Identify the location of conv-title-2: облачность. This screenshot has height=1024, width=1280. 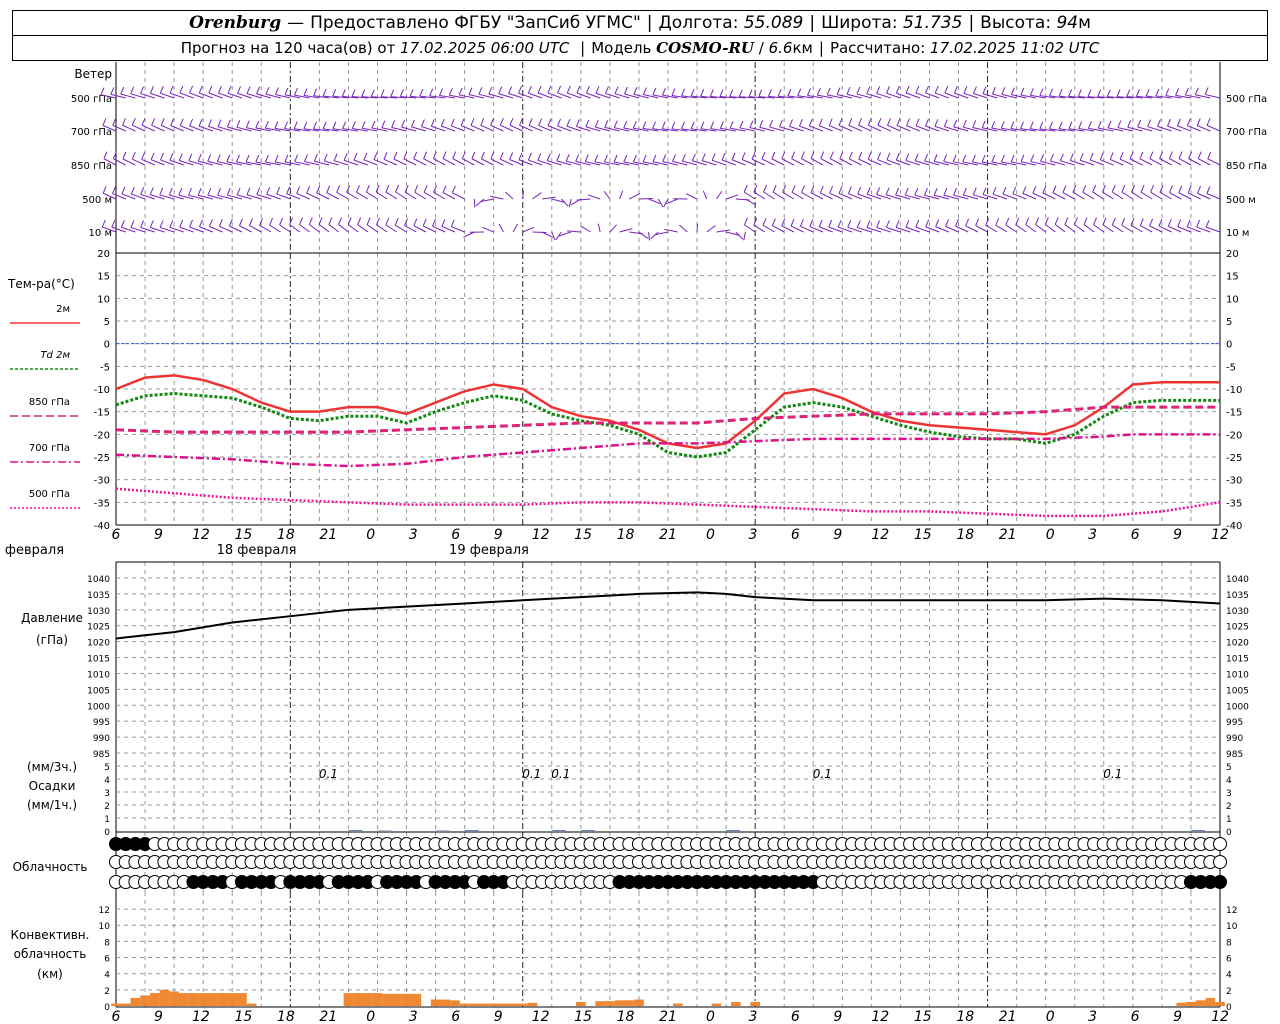
(50, 954).